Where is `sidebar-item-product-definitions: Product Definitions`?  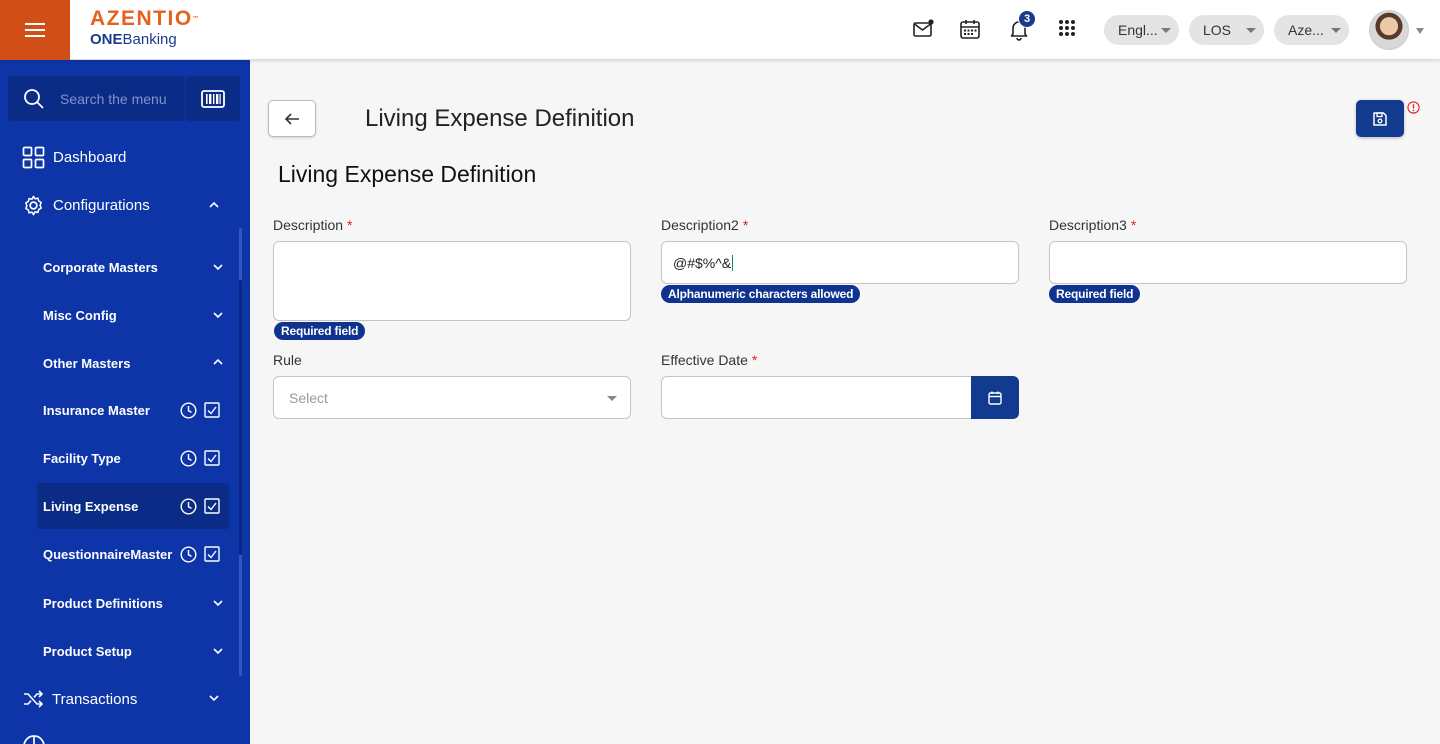
sidebar-item-product-definitions: Product Definitions is located at coordinates (103, 603).